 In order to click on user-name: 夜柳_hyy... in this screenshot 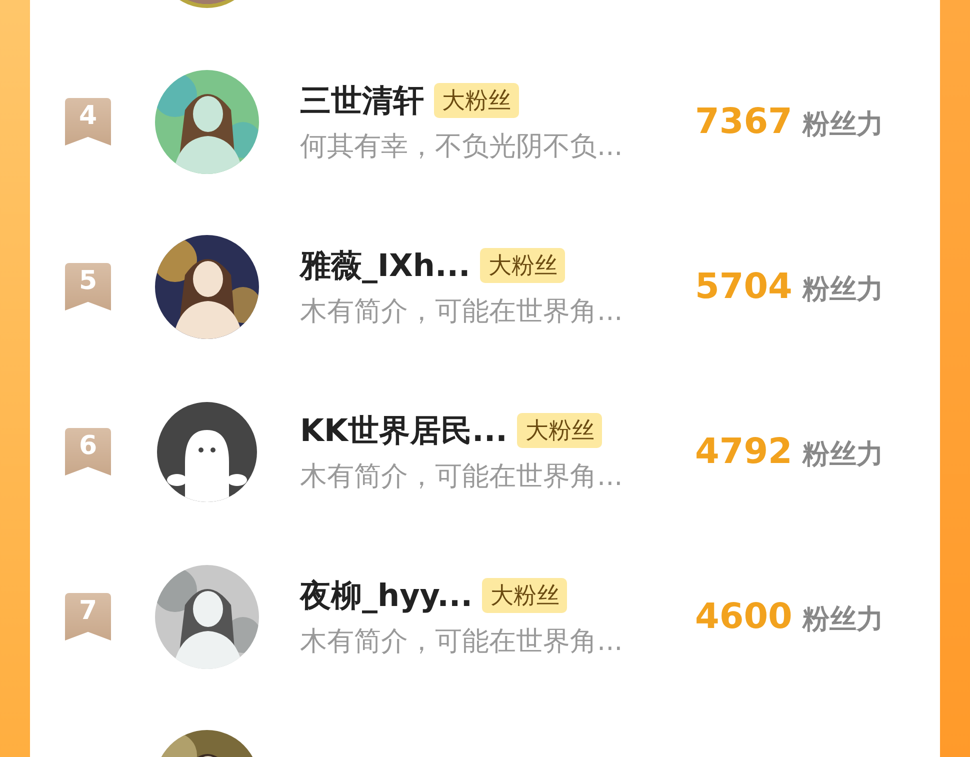, I will do `click(386, 596)`.